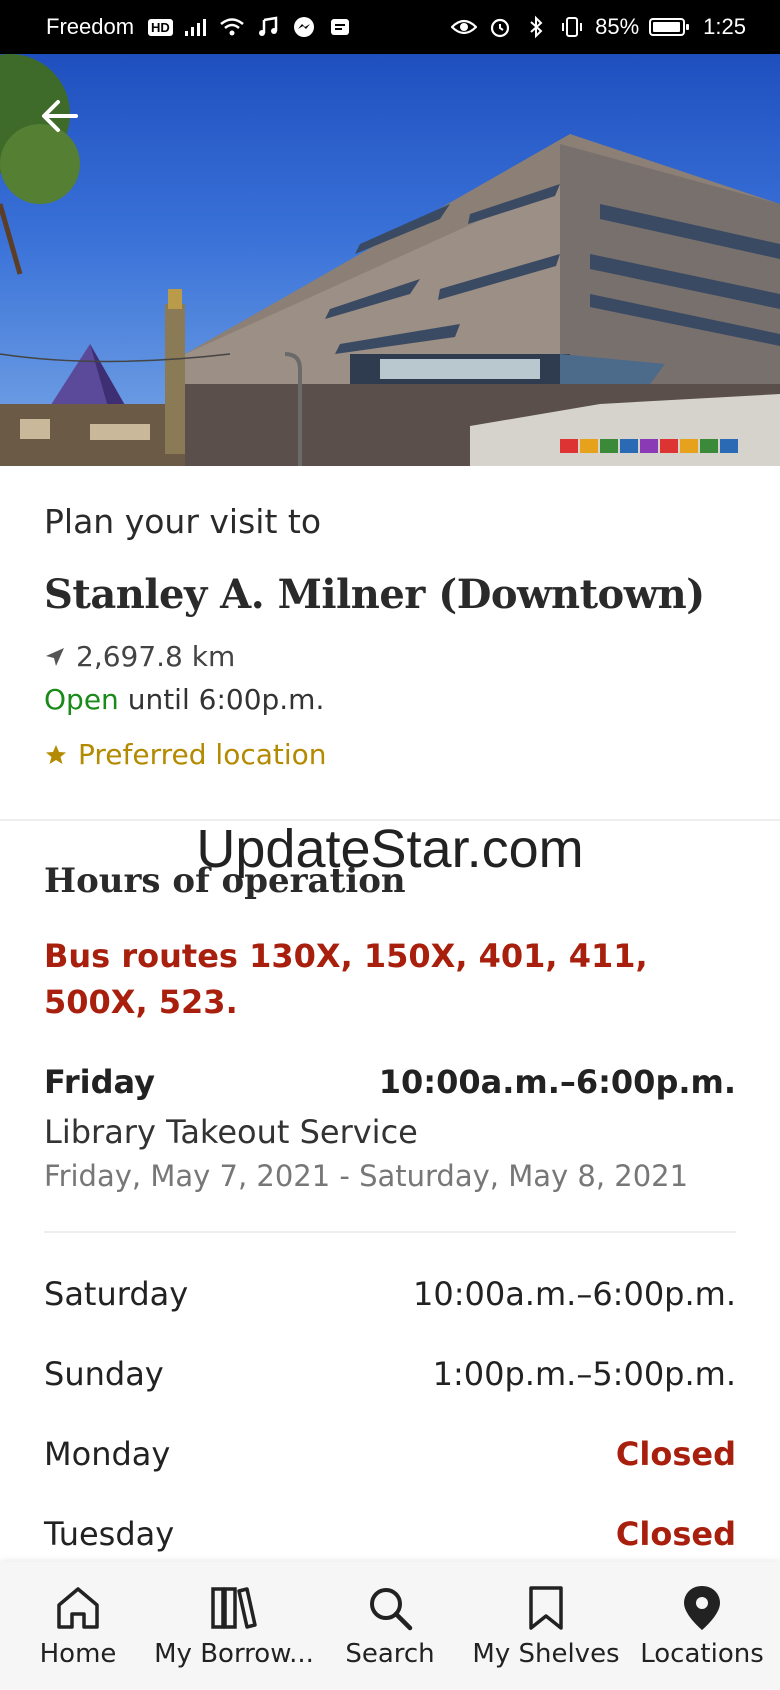 The width and height of the screenshot is (780, 1690). I want to click on day-name: Friday, so click(99, 1082).